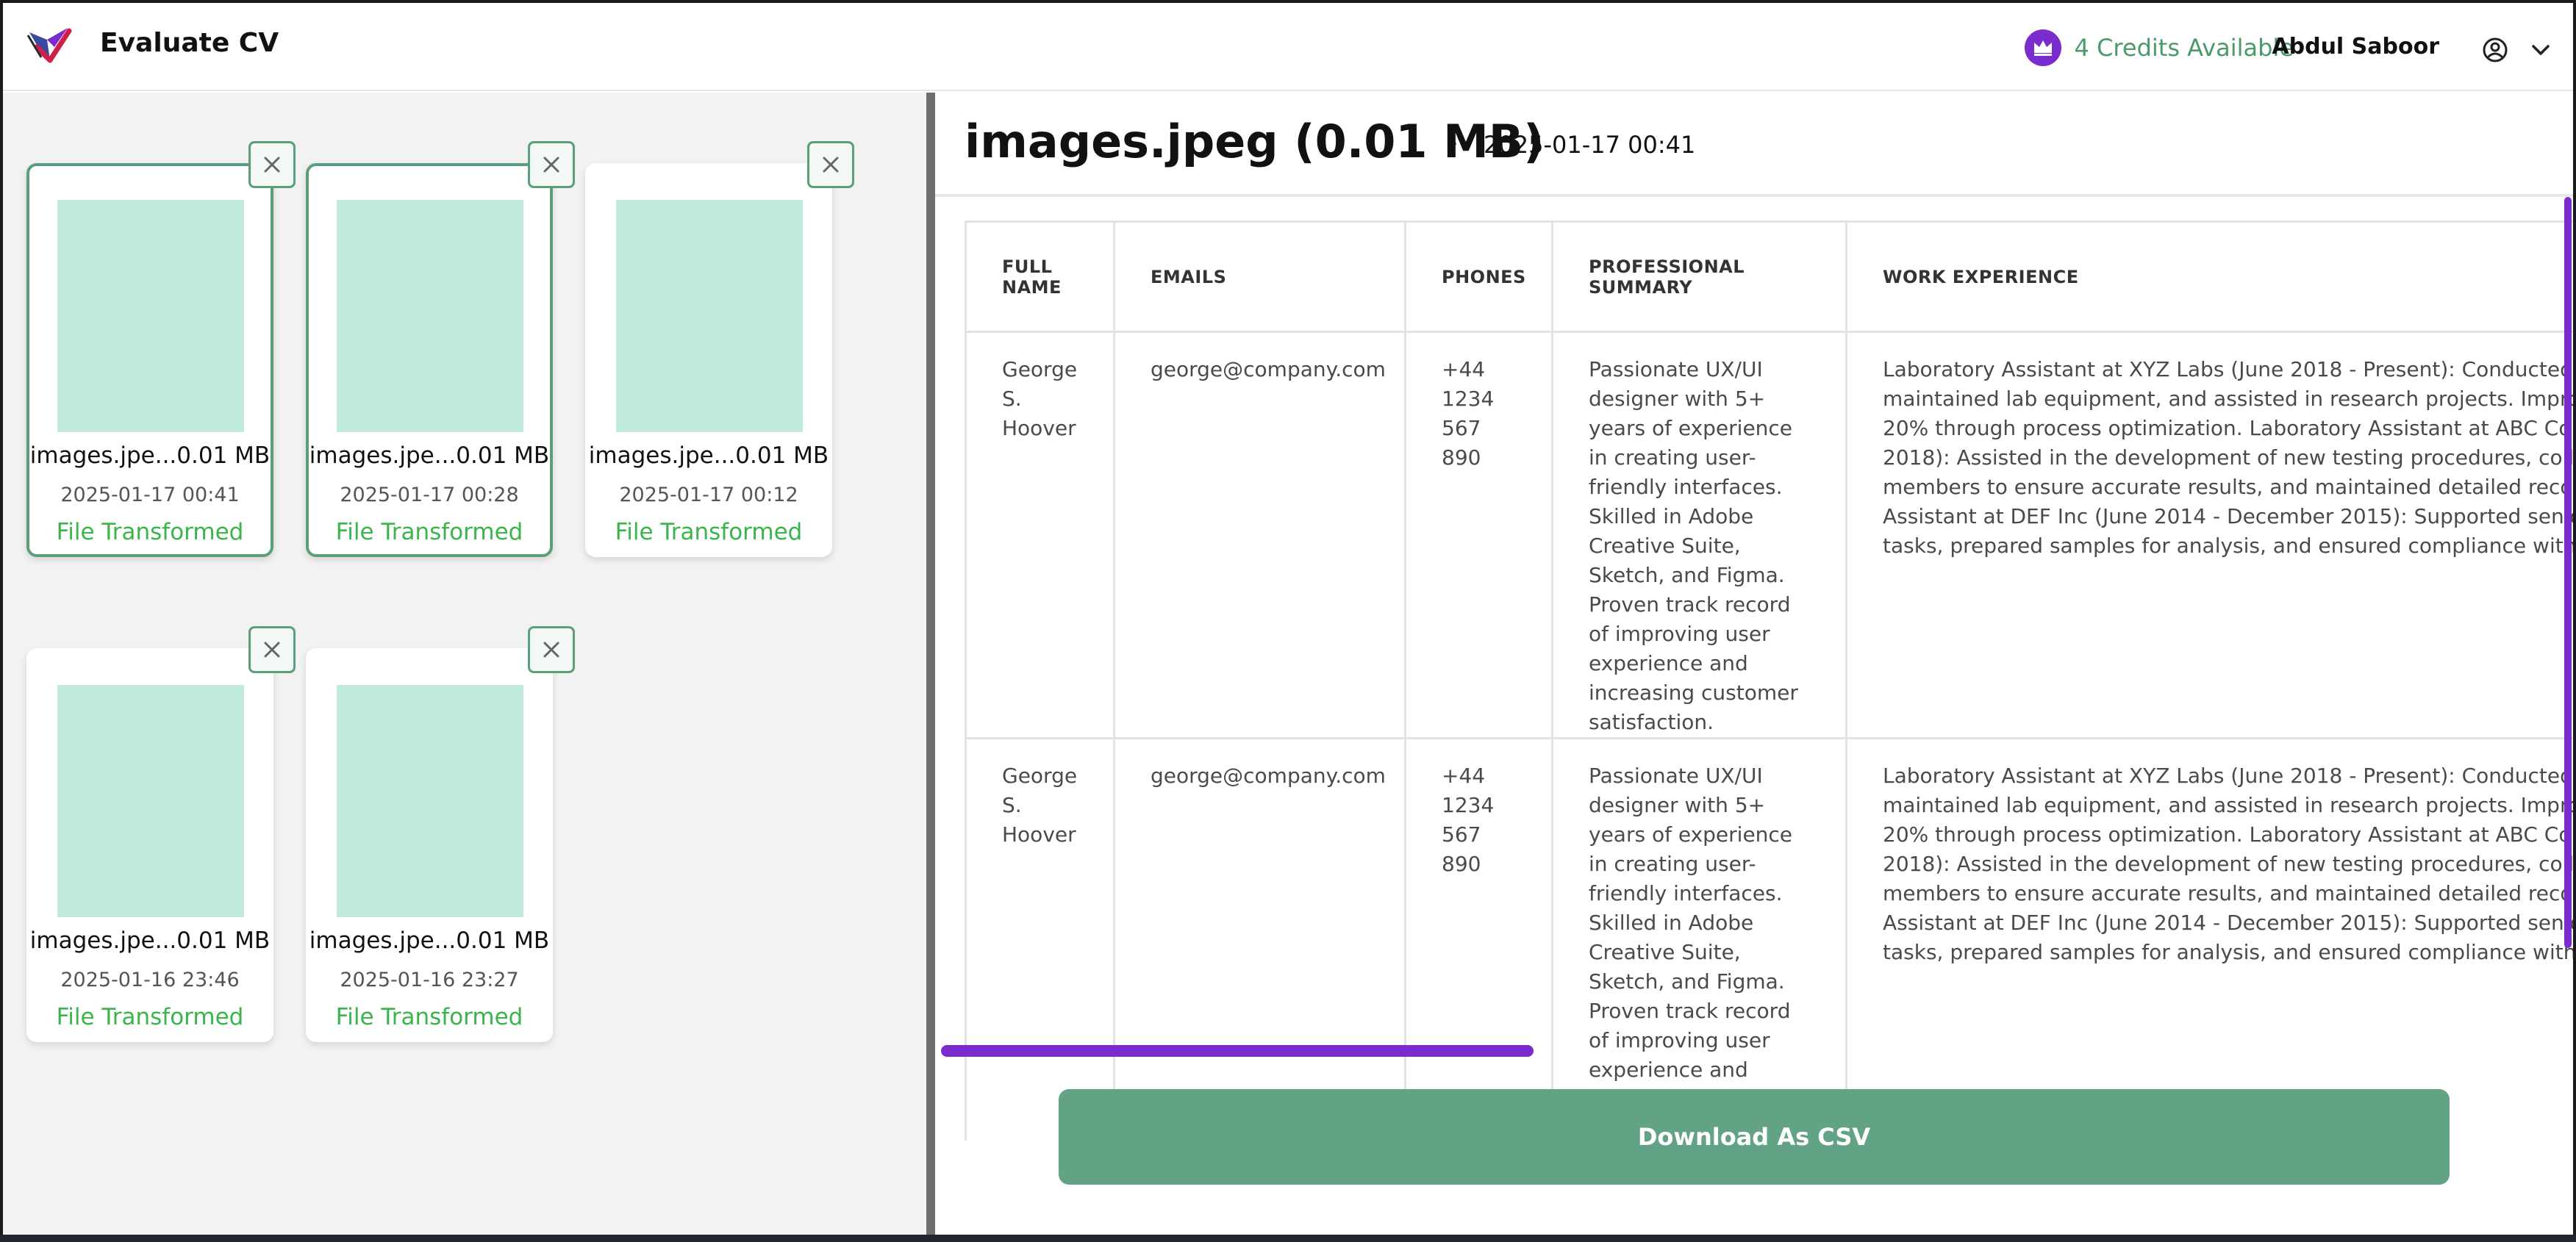  I want to click on vertical-scrollbar, so click(2568, 572).